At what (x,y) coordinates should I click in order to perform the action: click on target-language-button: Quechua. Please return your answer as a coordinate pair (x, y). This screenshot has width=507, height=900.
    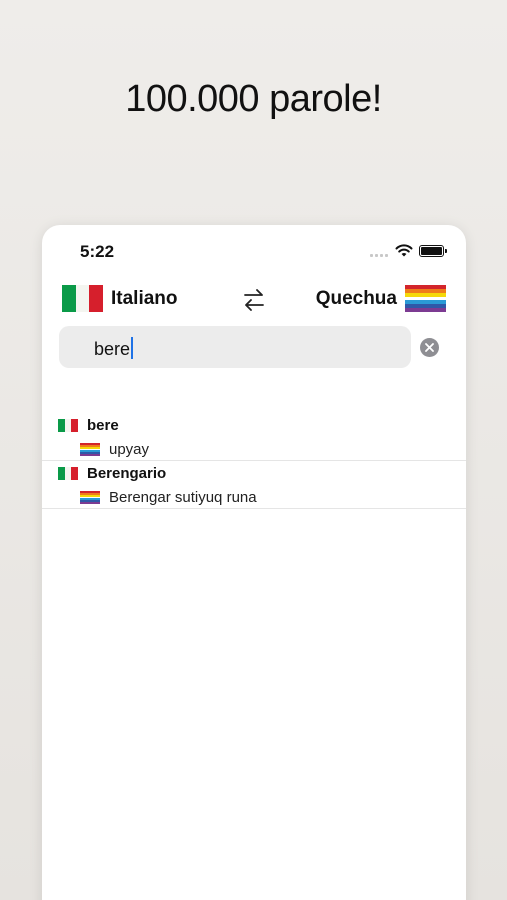
    Looking at the image, I should click on (380, 299).